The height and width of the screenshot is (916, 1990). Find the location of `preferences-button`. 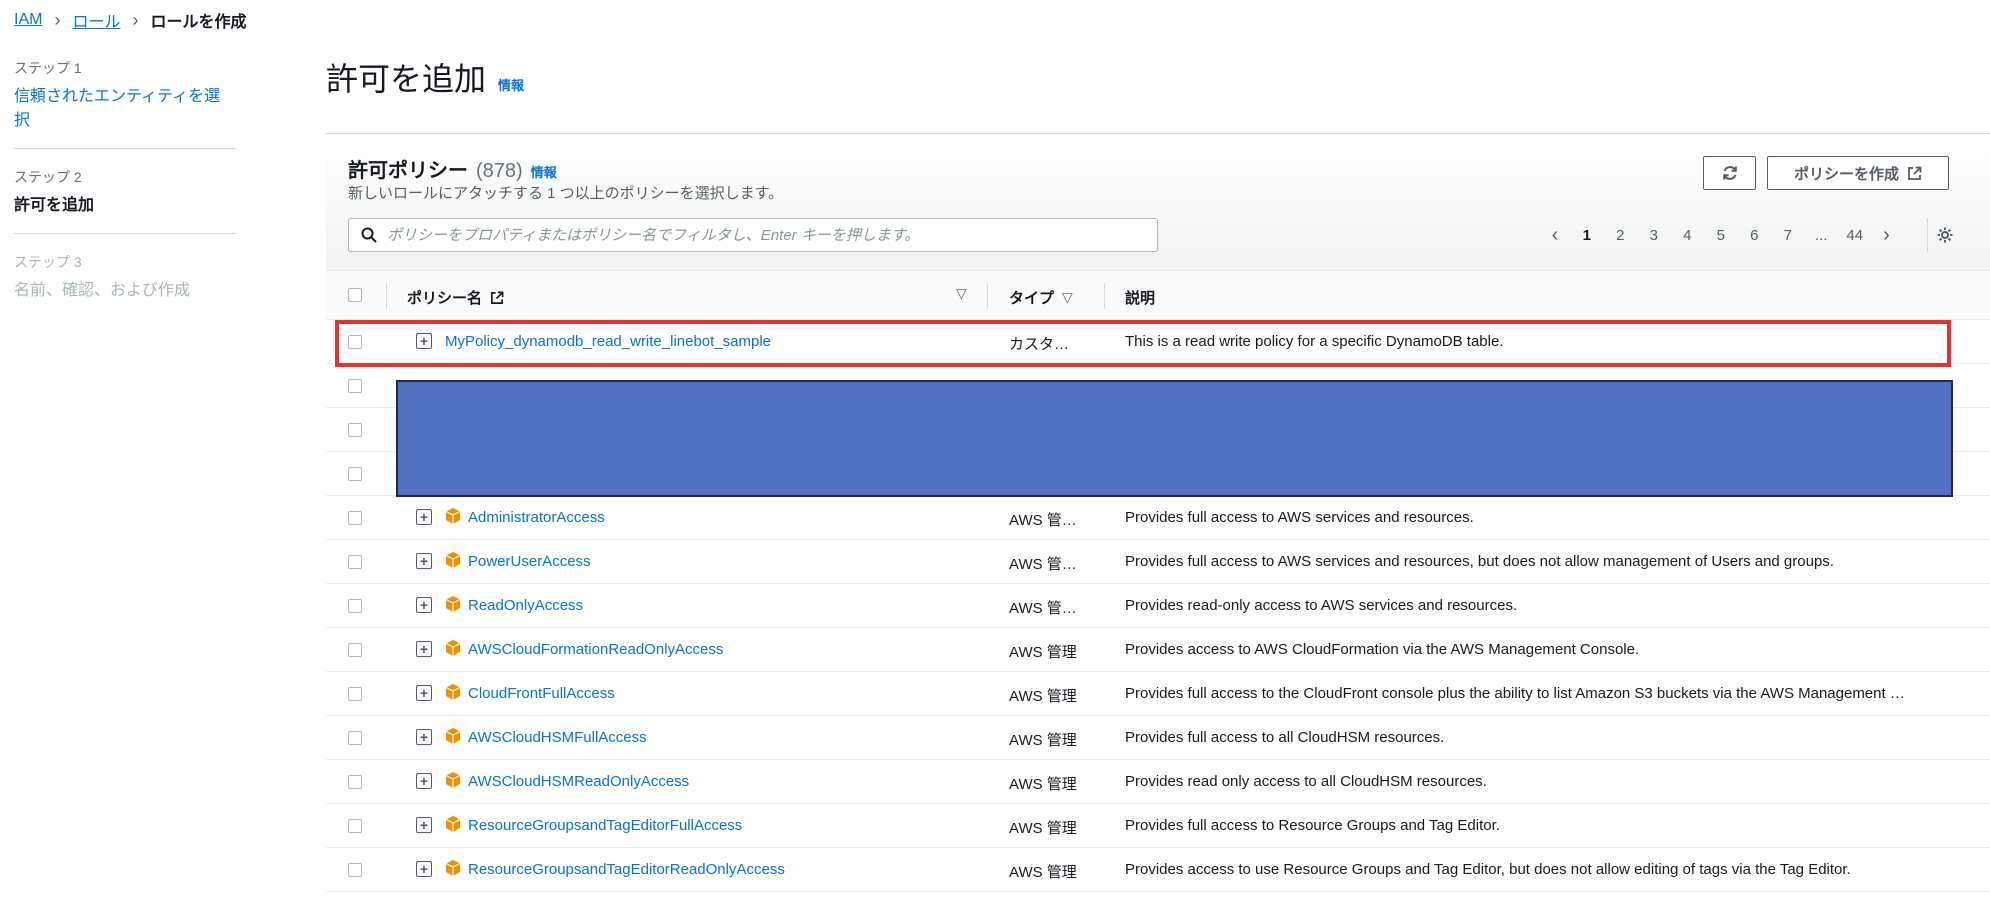

preferences-button is located at coordinates (1944, 235).